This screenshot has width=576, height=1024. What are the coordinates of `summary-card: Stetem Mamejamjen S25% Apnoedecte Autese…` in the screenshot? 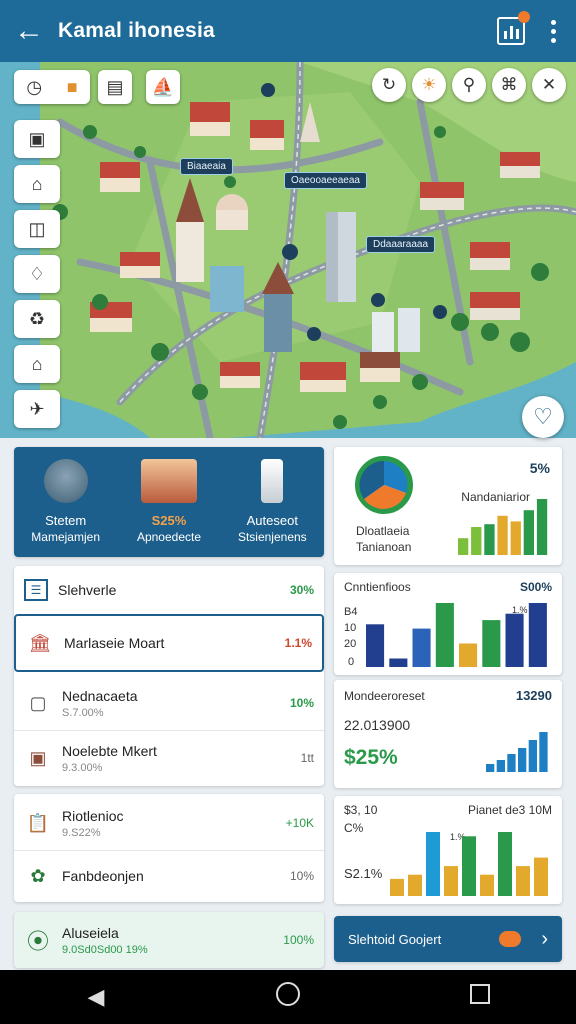 It's located at (169, 502).